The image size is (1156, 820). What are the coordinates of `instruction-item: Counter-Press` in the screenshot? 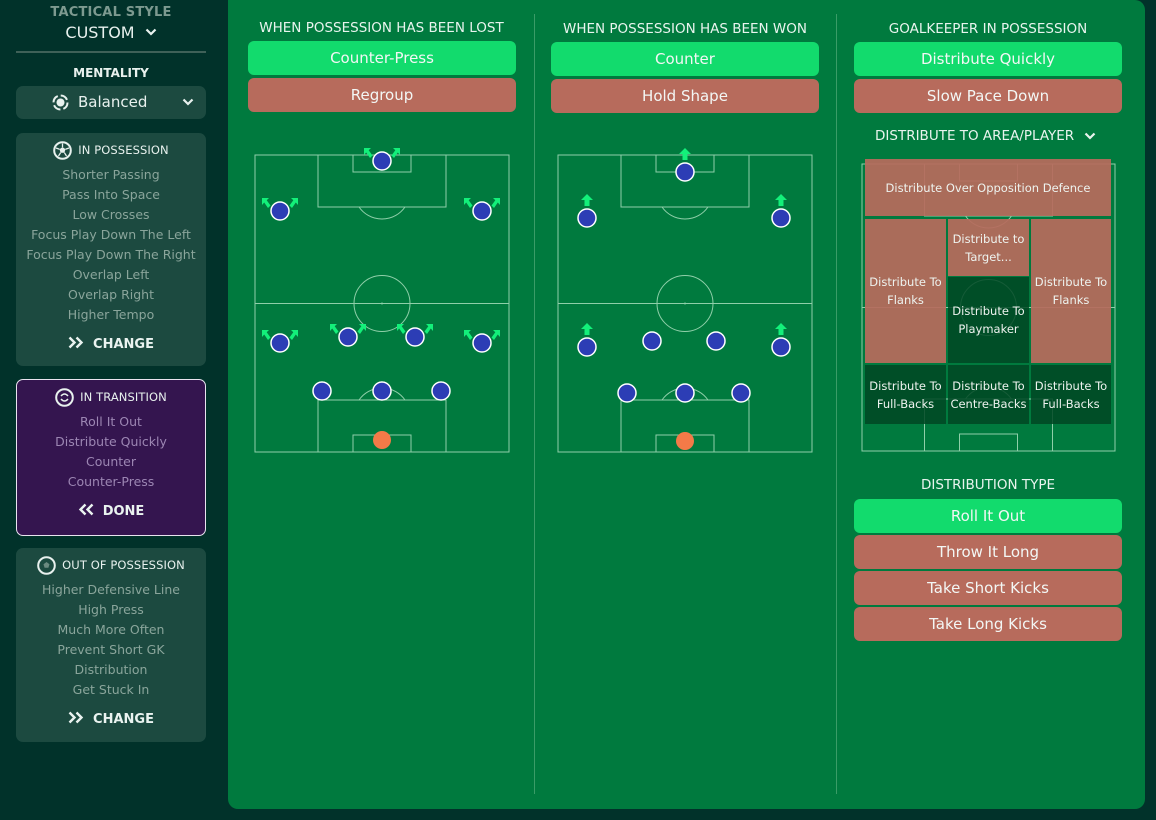 It's located at (111, 481).